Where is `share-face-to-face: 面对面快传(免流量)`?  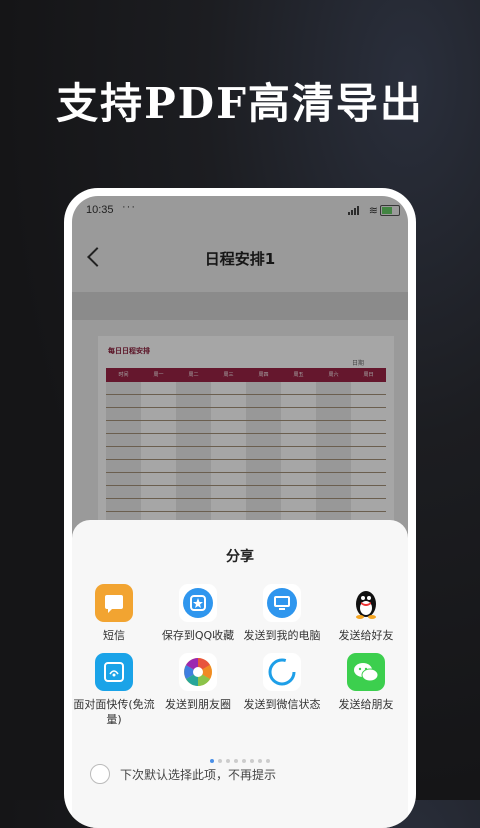 share-face-to-face: 面对面快传(免流量) is located at coordinates (114, 690).